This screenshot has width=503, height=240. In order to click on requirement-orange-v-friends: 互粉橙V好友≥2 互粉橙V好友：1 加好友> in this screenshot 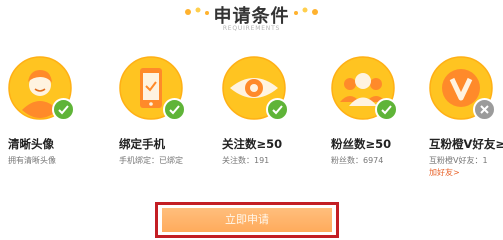, I will do `click(466, 118)`.